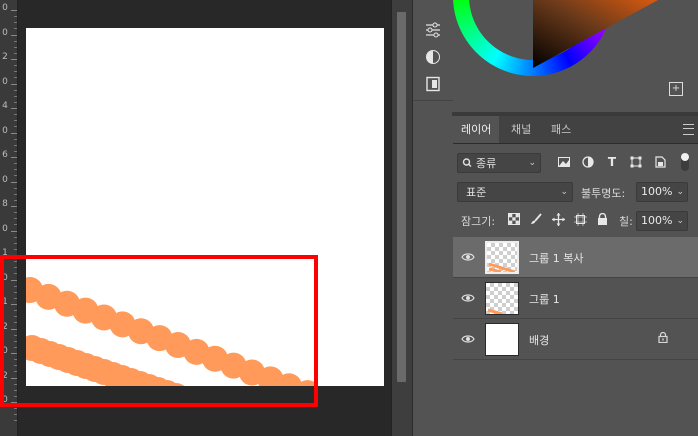 The height and width of the screenshot is (436, 698). I want to click on opacity-value: 100%, so click(657, 191).